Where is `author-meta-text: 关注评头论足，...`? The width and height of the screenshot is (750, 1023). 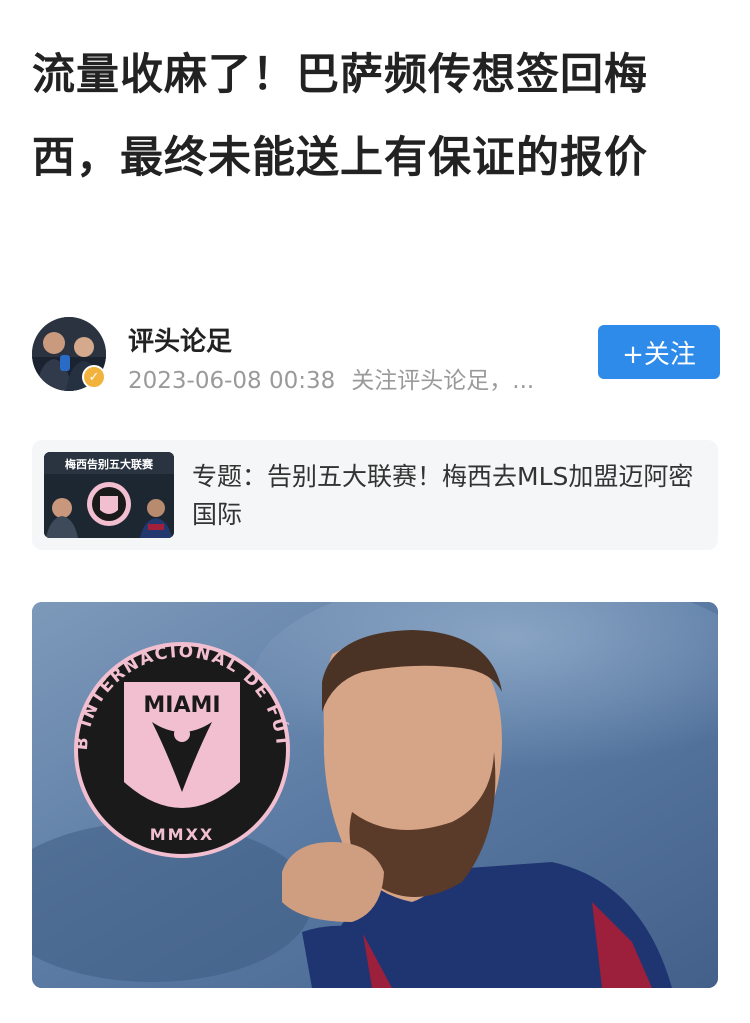
author-meta-text: 关注评头论足，... is located at coordinates (443, 381).